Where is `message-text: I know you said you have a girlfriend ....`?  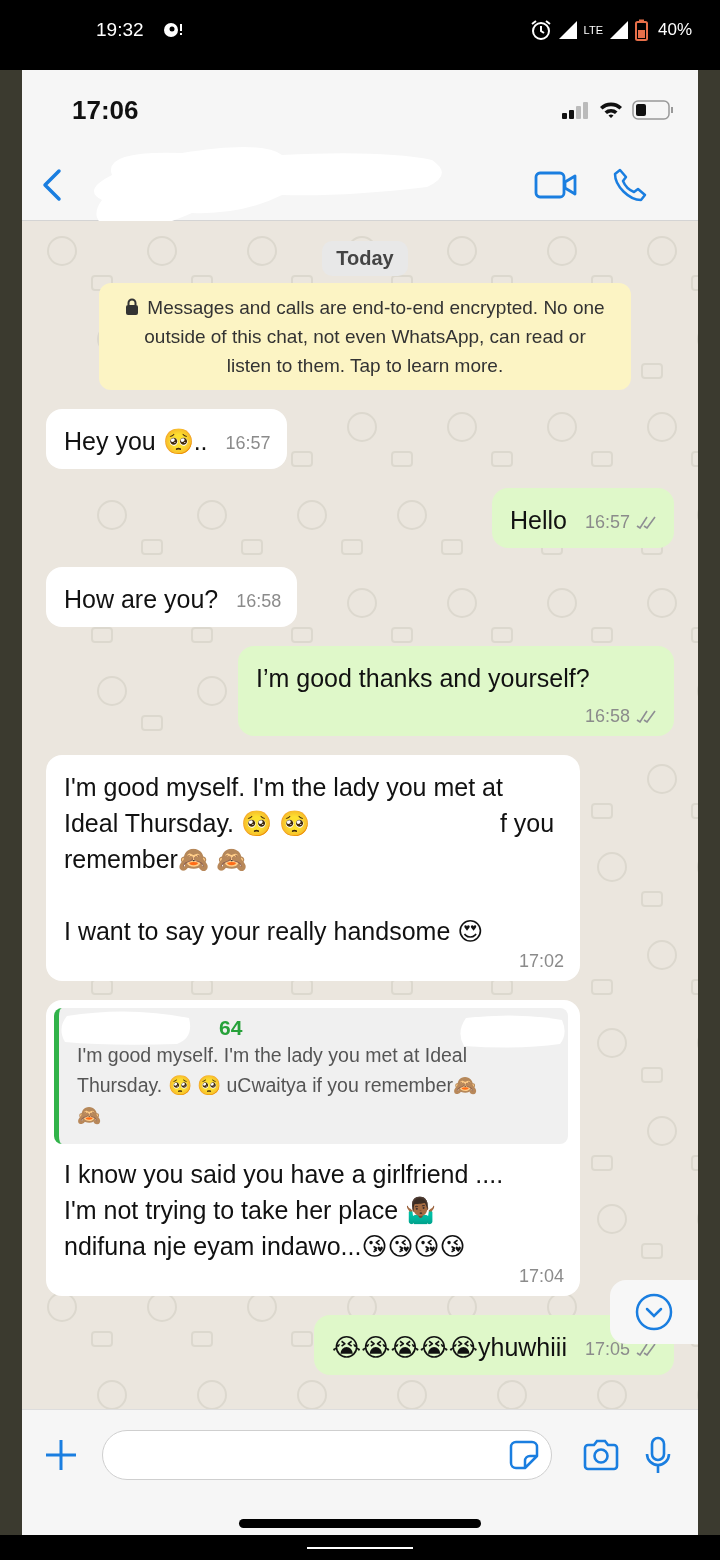
message-text: I know you said you have a girlfriend .... is located at coordinates (284, 1174).